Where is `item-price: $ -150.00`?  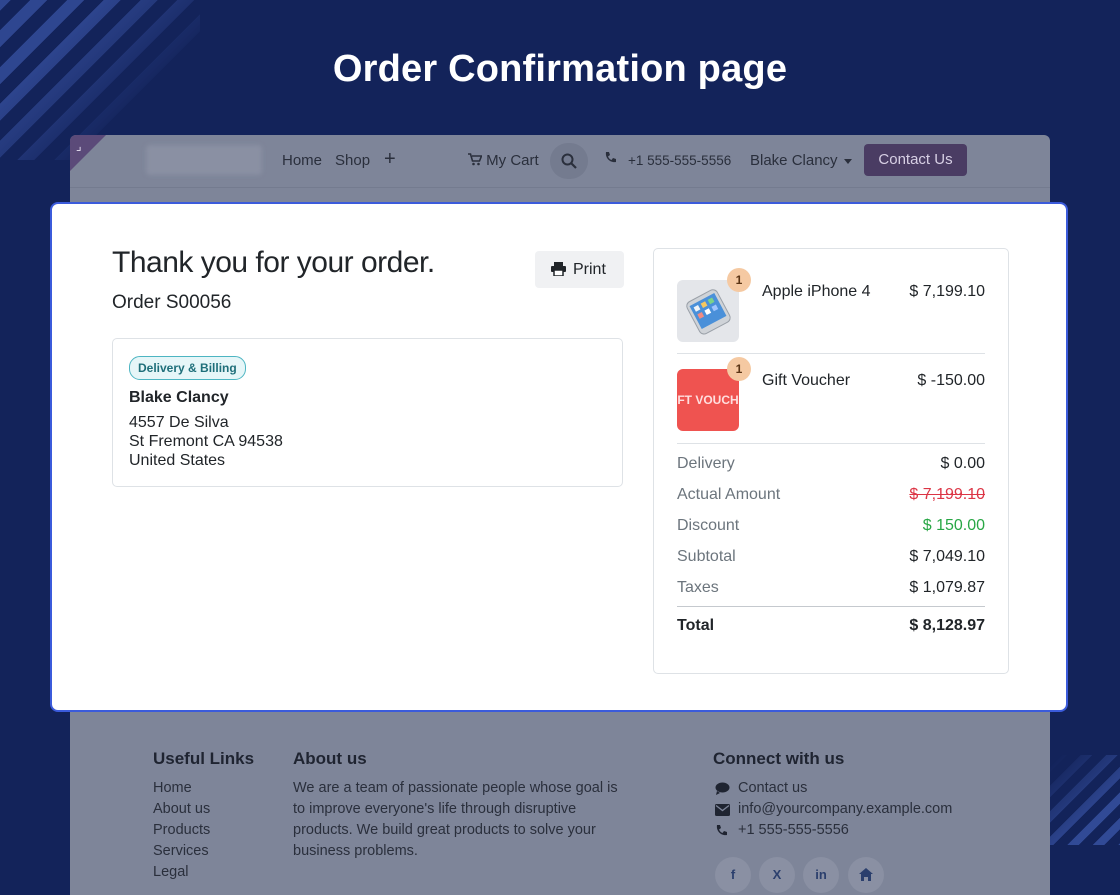 item-price: $ -150.00 is located at coordinates (951, 380).